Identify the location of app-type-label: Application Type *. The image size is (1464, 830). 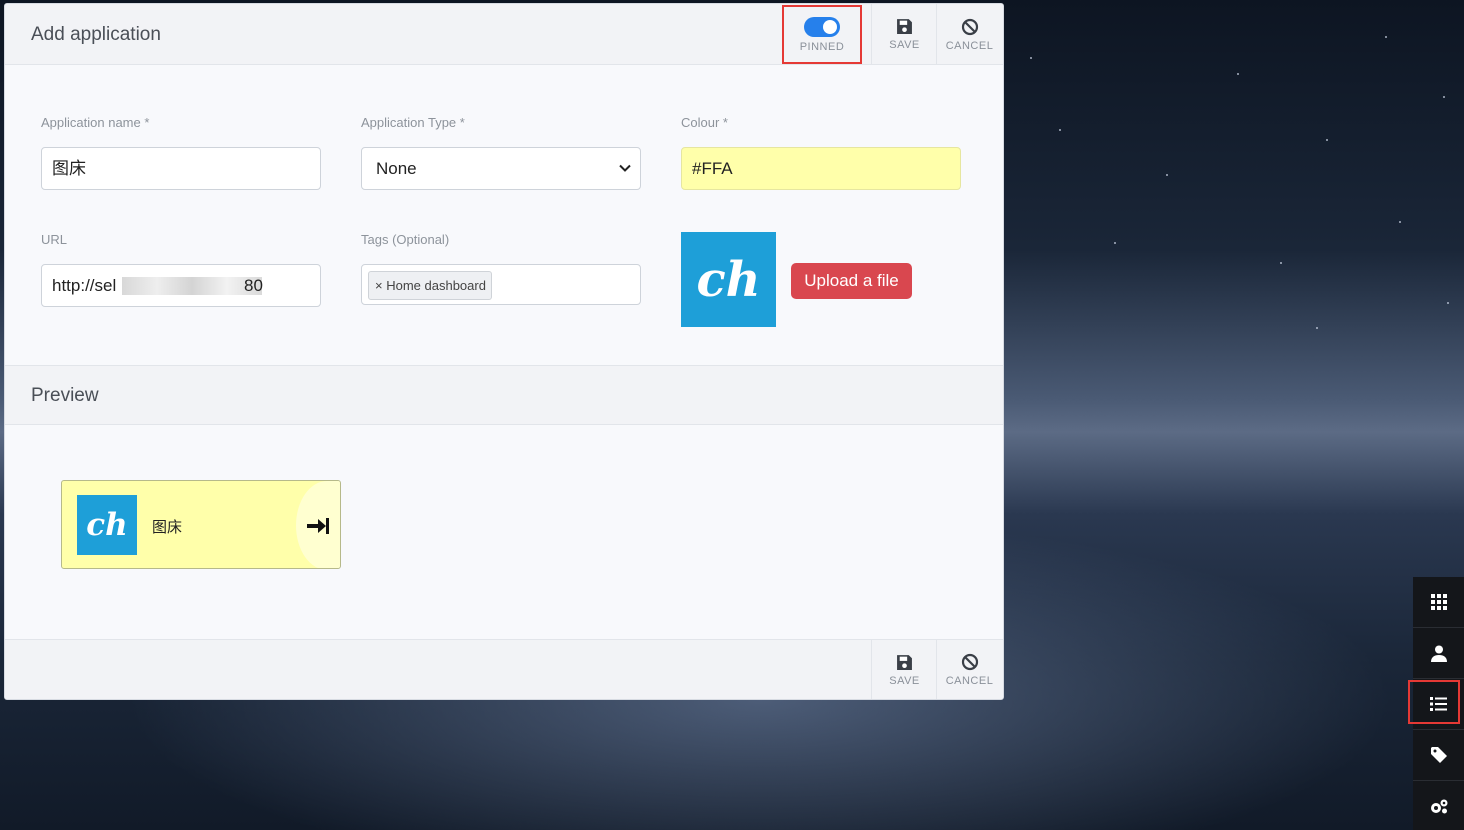
(413, 122).